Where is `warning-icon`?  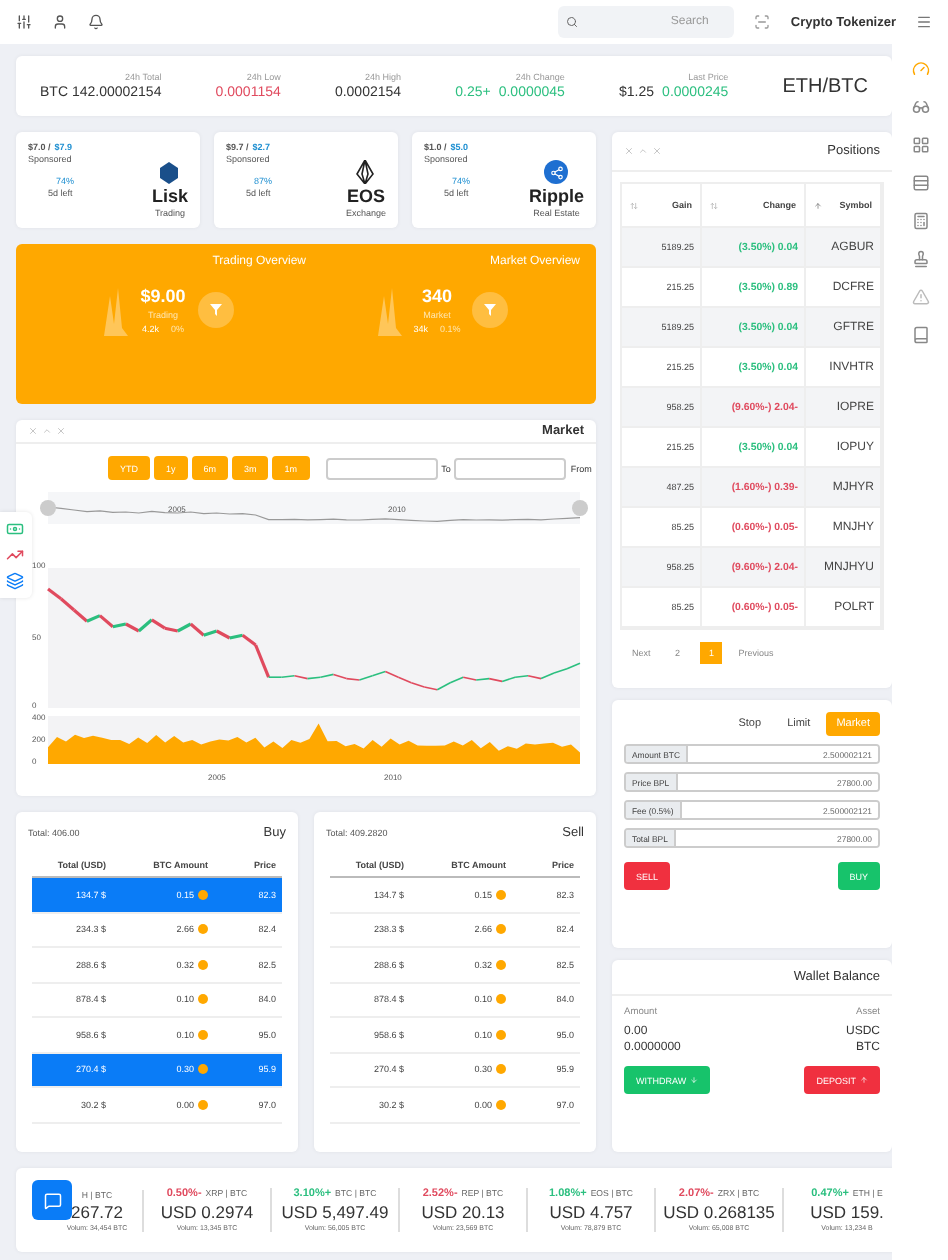 warning-icon is located at coordinates (920, 297).